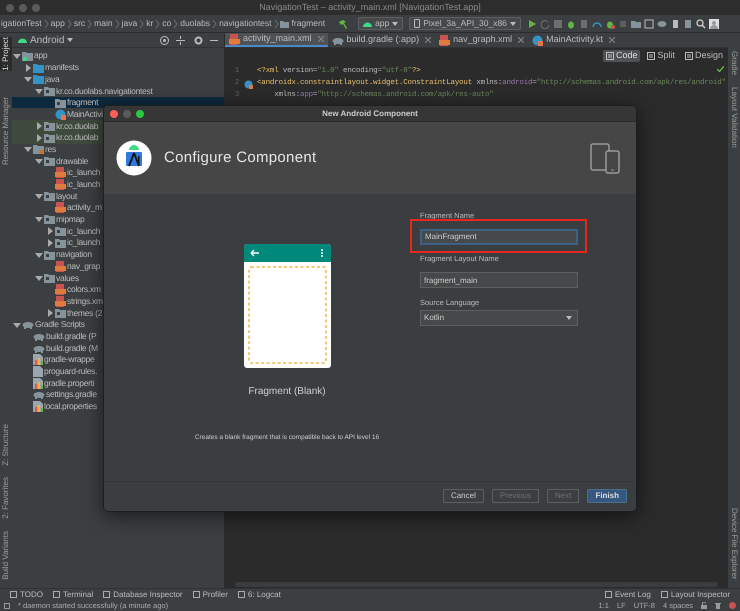  I want to click on dialog-heading: Configure Component, so click(240, 158).